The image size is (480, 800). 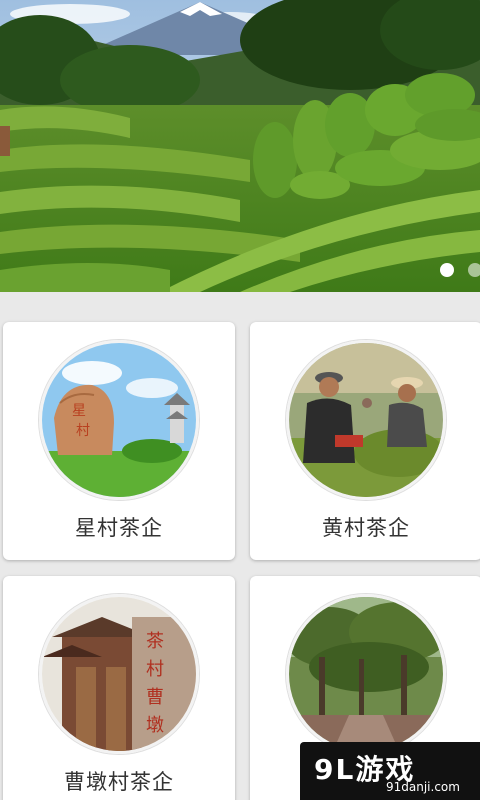 What do you see at coordinates (366, 528) in the screenshot?
I see `company-label: 黄村茶企` at bounding box center [366, 528].